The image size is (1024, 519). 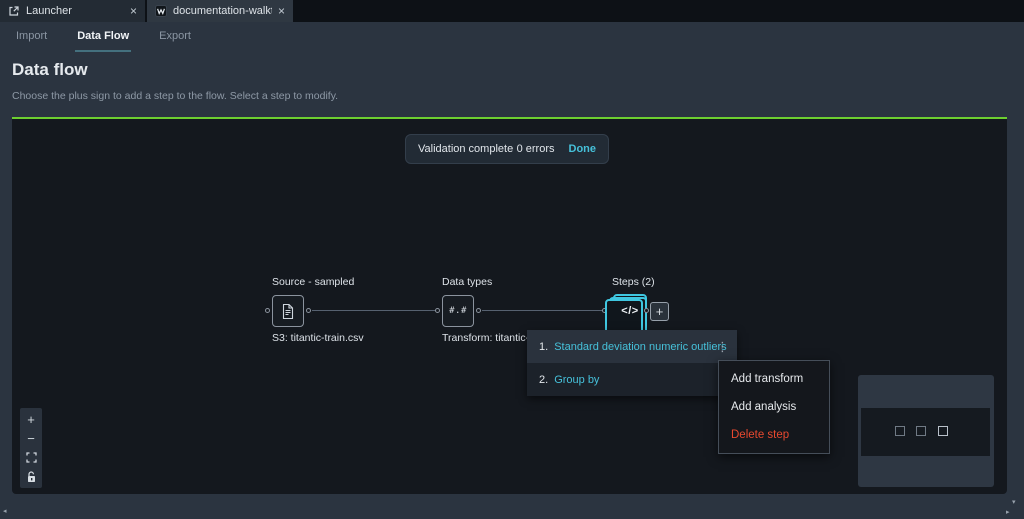 I want to click on fit-view-icon, so click(x=31, y=457).